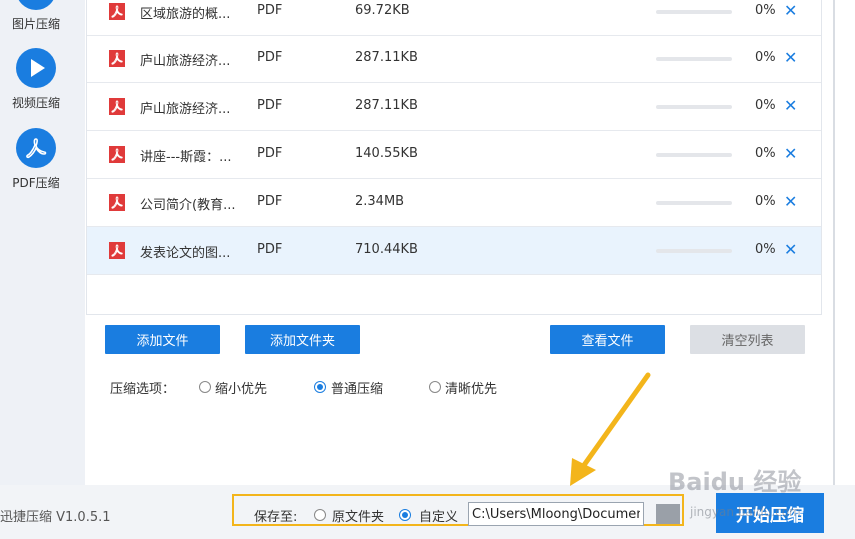  What do you see at coordinates (610, 429) in the screenshot?
I see `annotation-arrow` at bounding box center [610, 429].